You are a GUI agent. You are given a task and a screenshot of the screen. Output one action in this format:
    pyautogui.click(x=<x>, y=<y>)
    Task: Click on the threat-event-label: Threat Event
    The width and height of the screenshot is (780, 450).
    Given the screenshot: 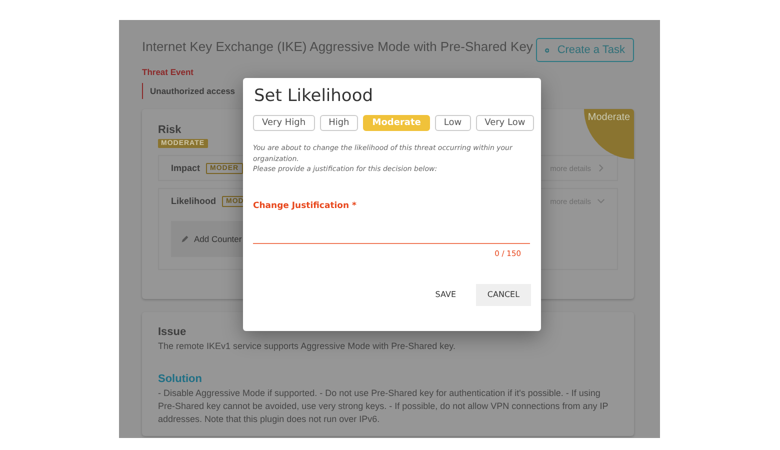 What is the action you would take?
    pyautogui.click(x=168, y=72)
    